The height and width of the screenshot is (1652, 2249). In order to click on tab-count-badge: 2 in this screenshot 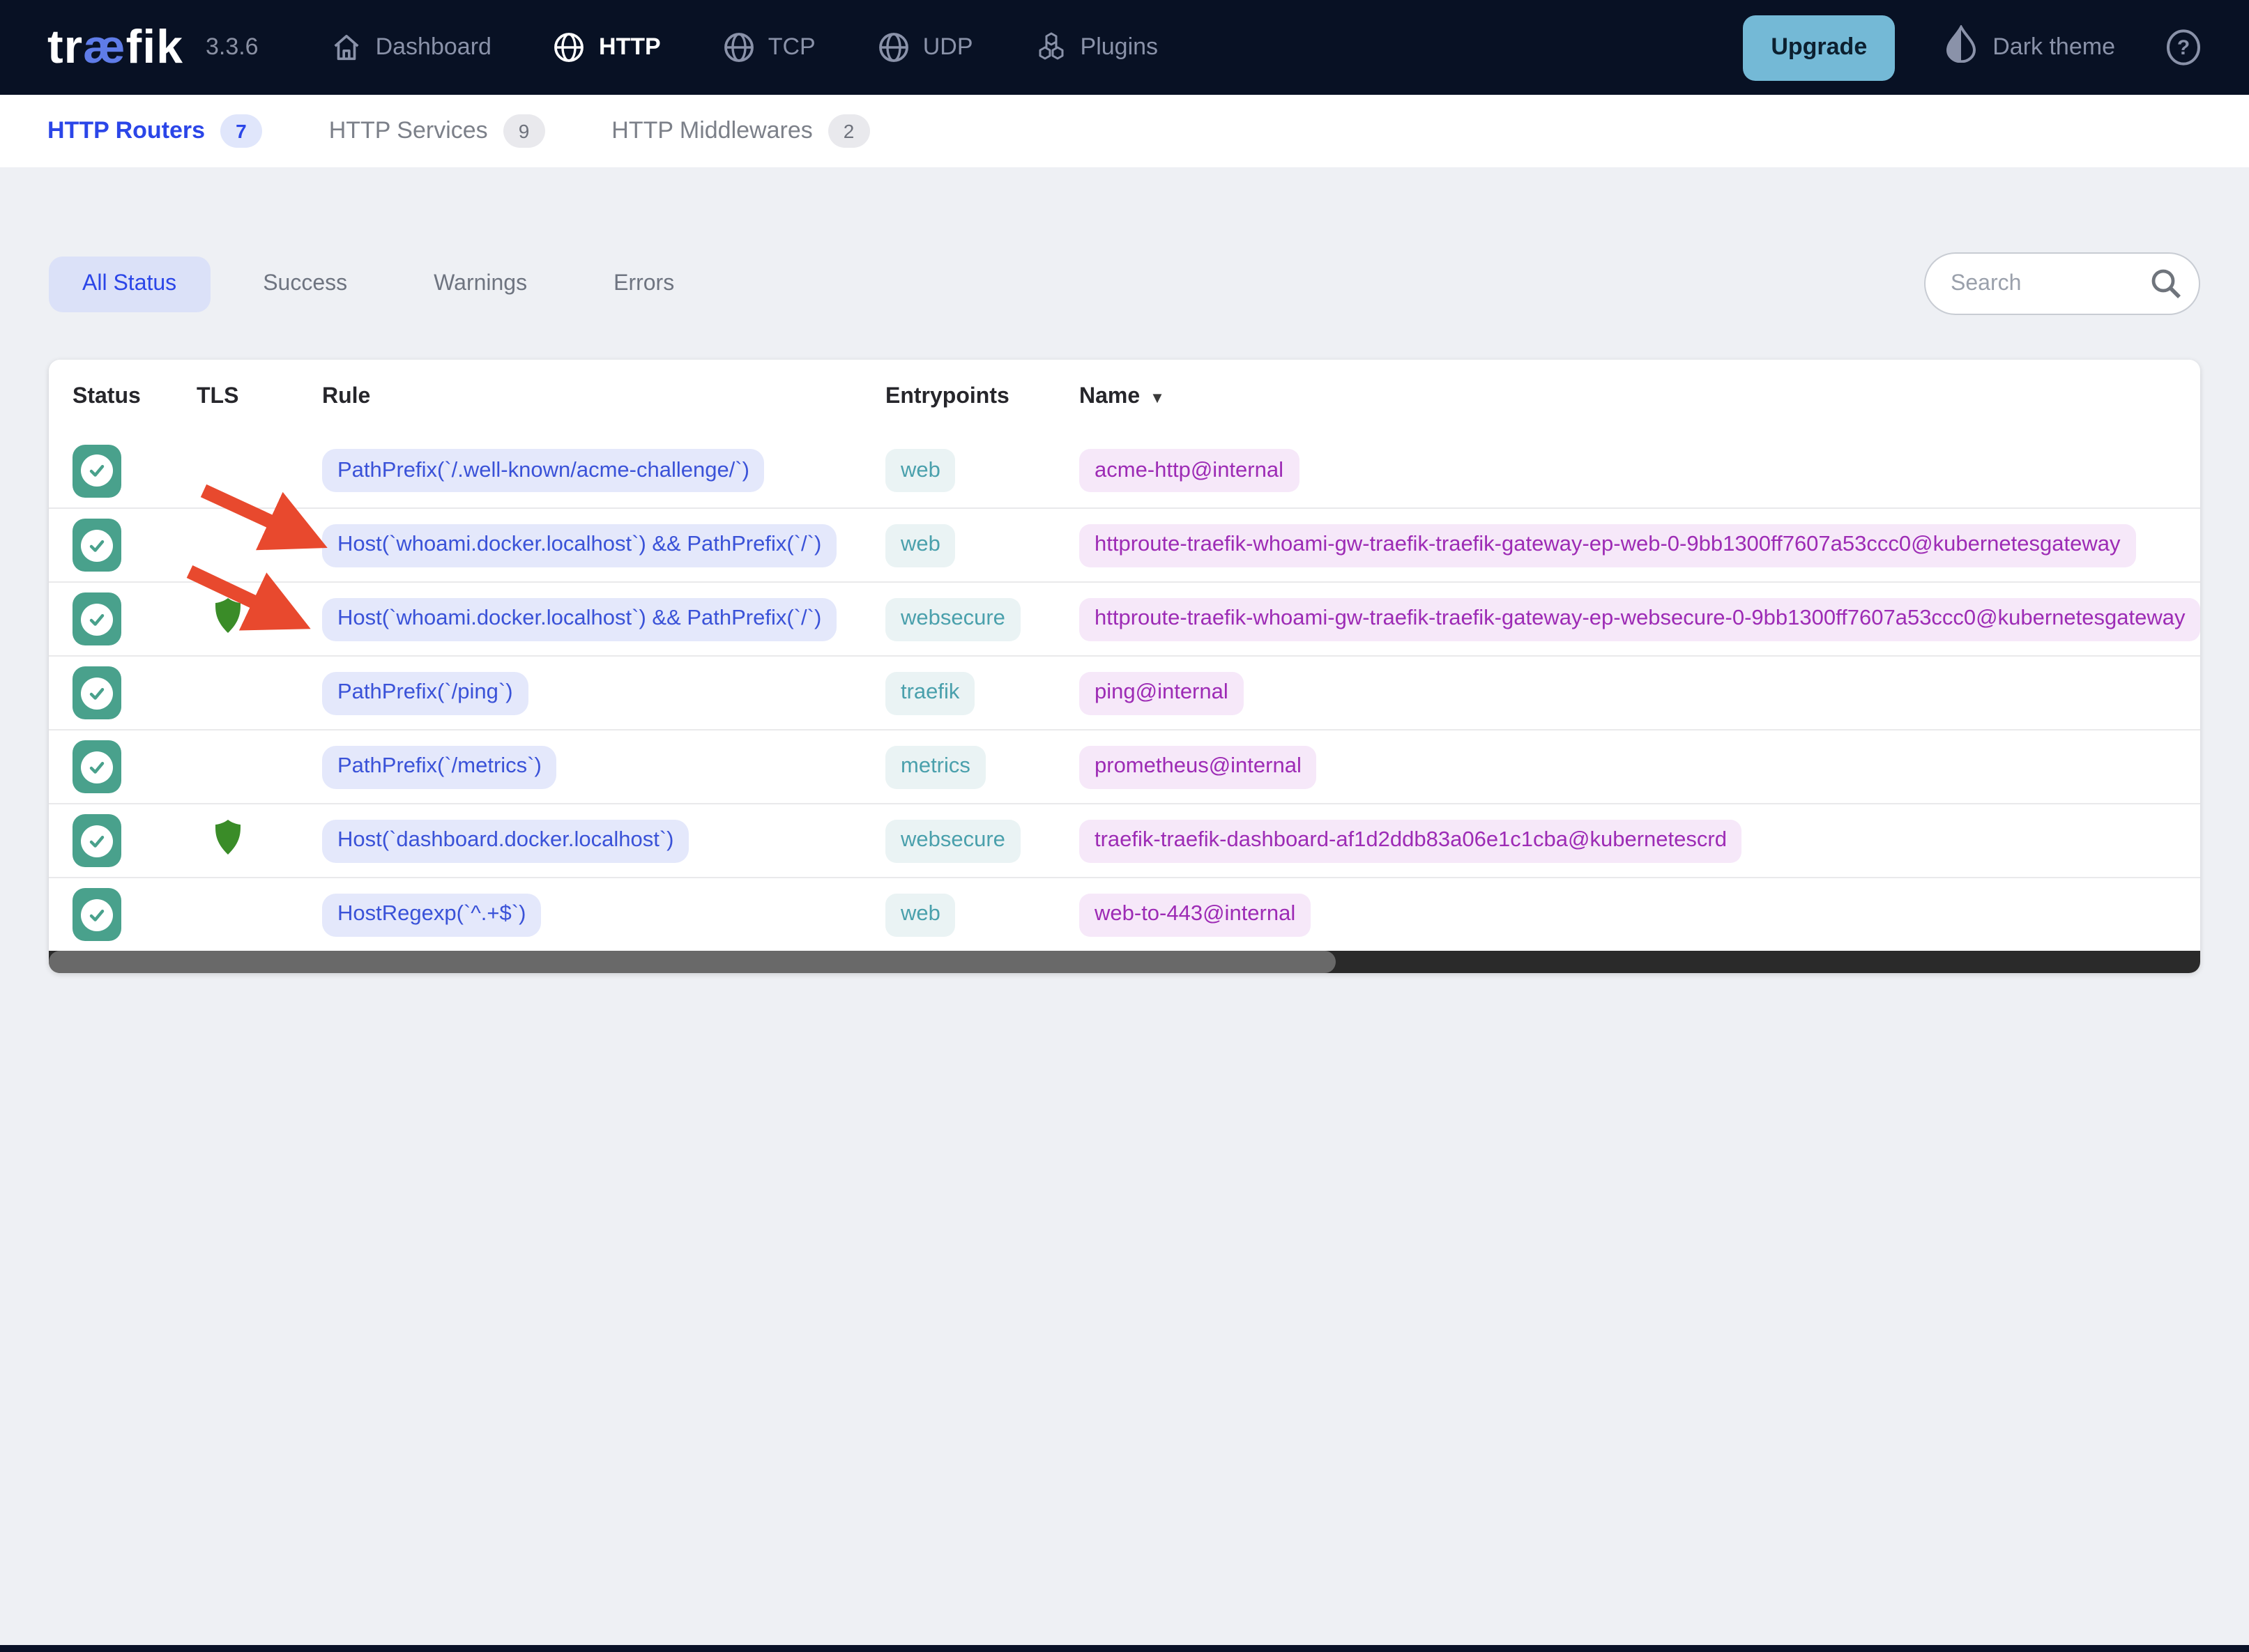, I will do `click(849, 131)`.